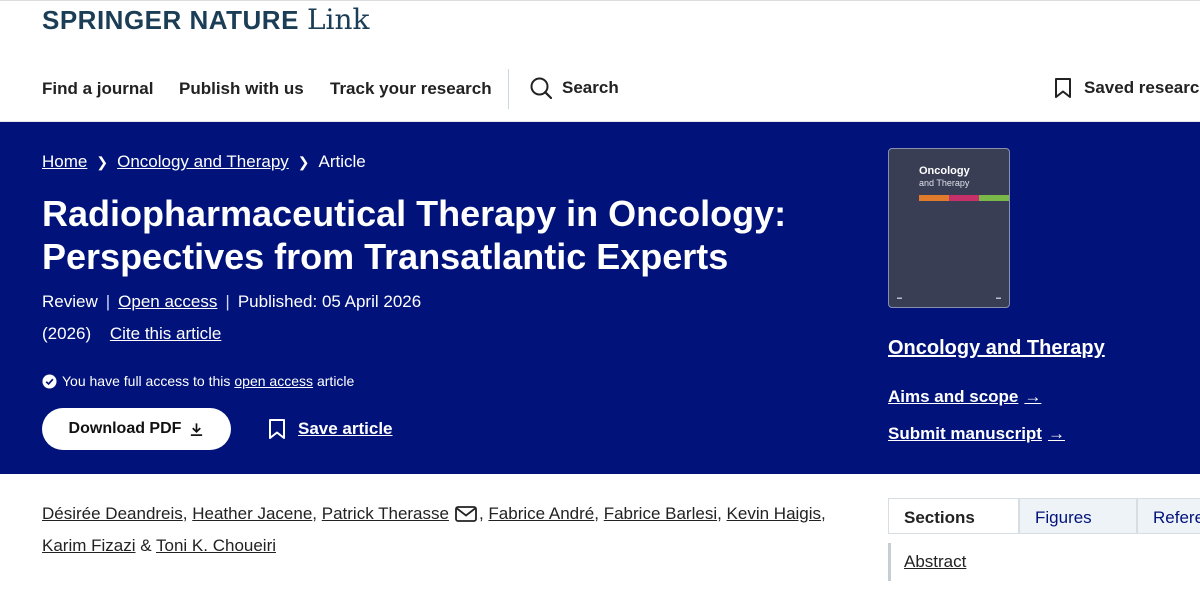  I want to click on sidebar-abstract-link: Abstract, so click(935, 561).